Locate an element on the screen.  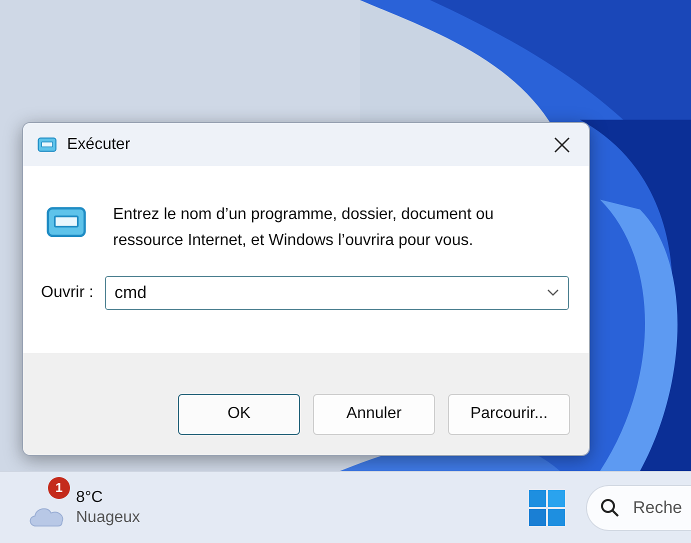
start-button is located at coordinates (547, 507).